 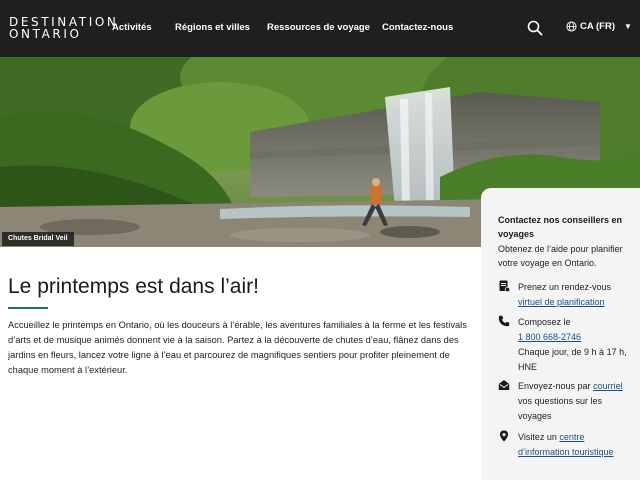 What do you see at coordinates (560, 227) in the screenshot?
I see `contact-card-title: Contactez nos conseillers en voyages` at bounding box center [560, 227].